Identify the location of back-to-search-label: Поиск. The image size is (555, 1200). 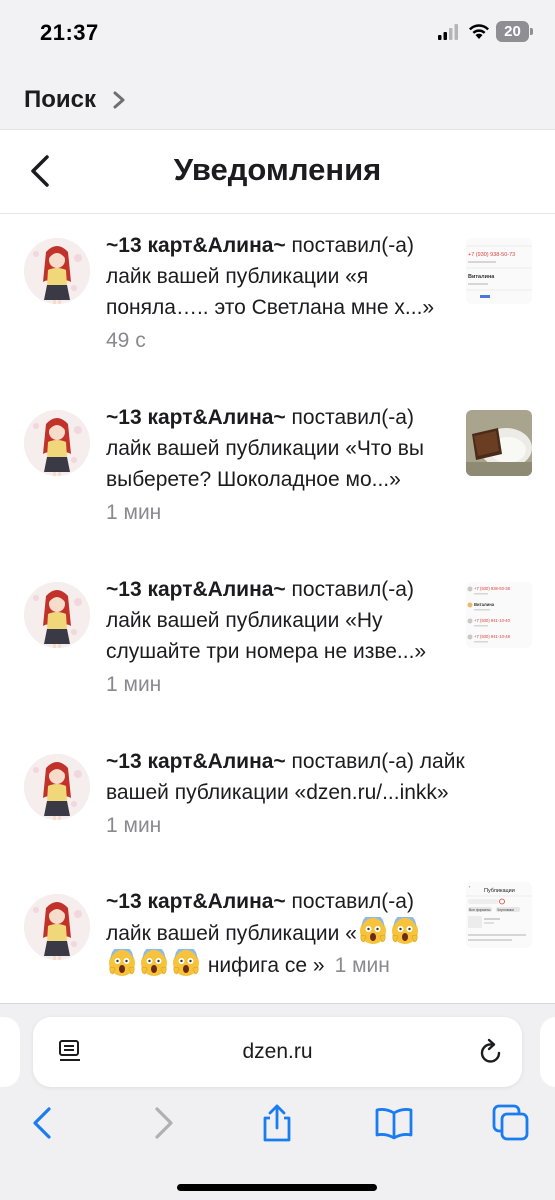
(60, 100).